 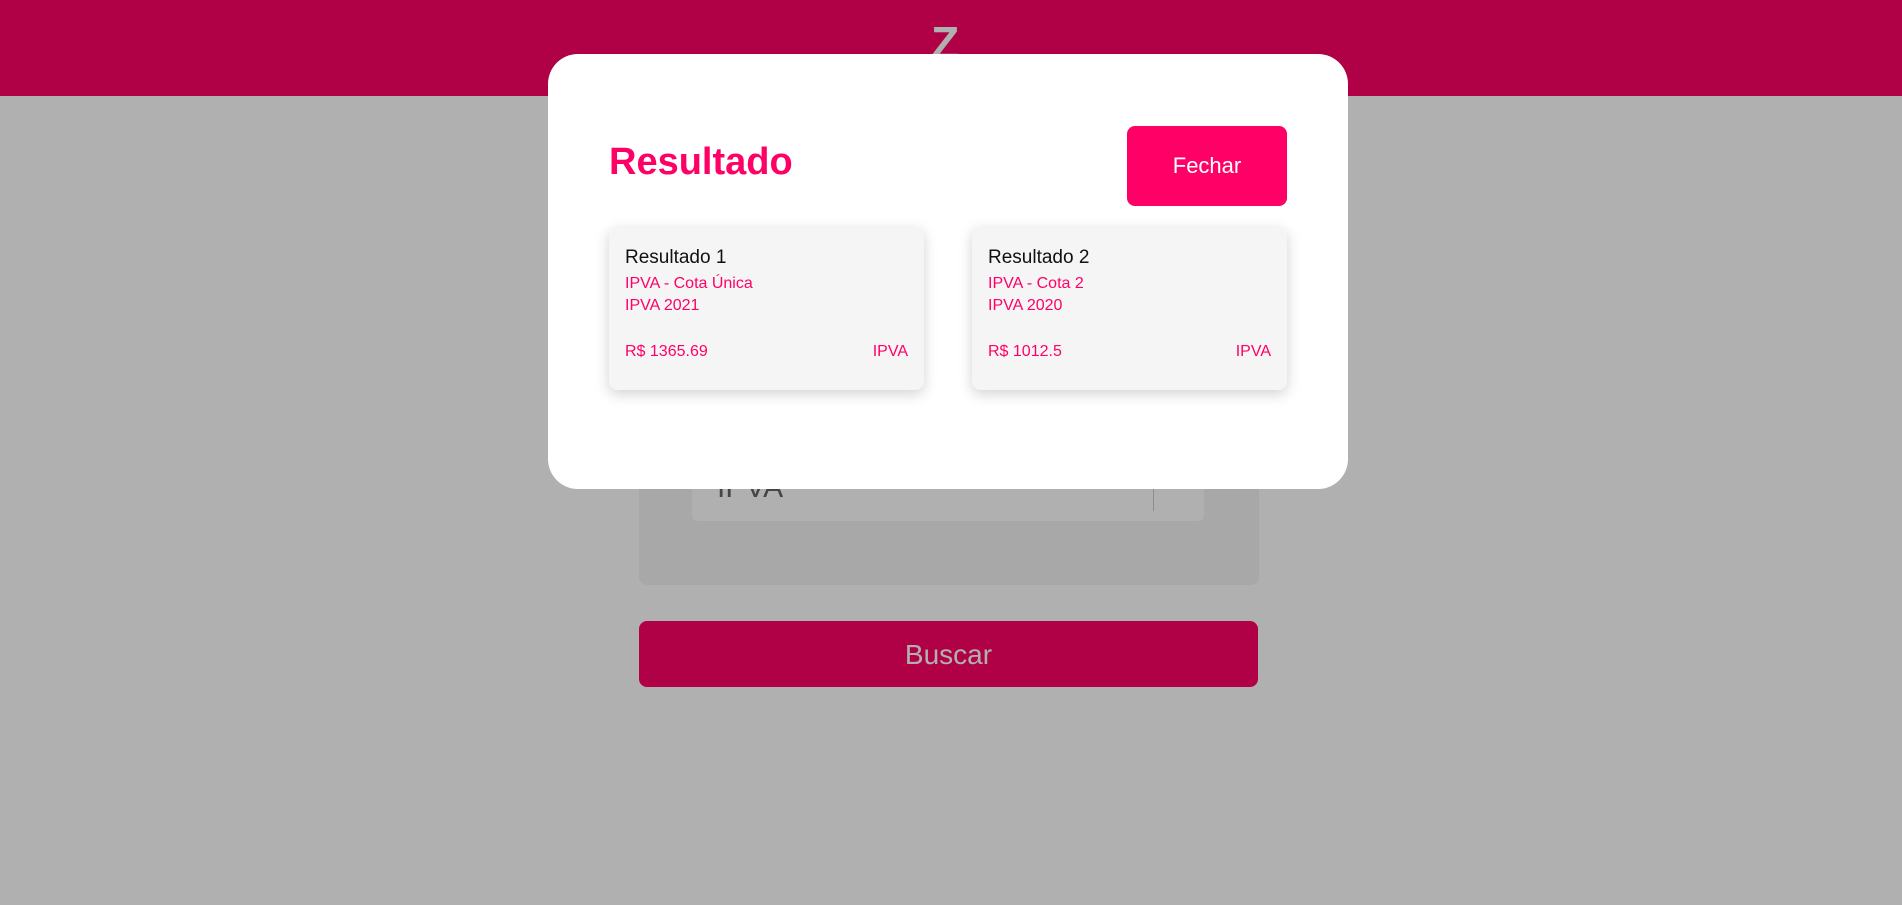 I want to click on result-year: IPVA 2021, so click(x=662, y=305).